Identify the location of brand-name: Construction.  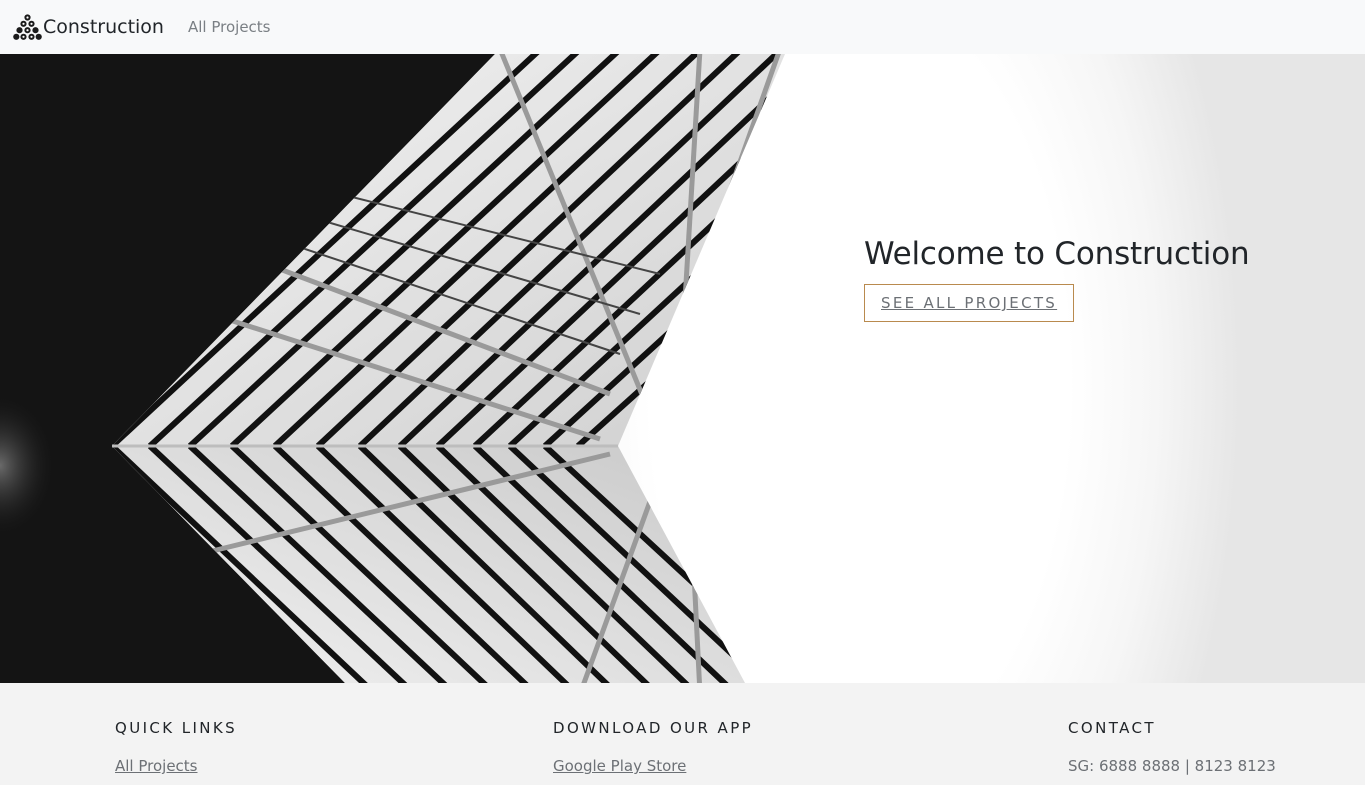
(103, 27).